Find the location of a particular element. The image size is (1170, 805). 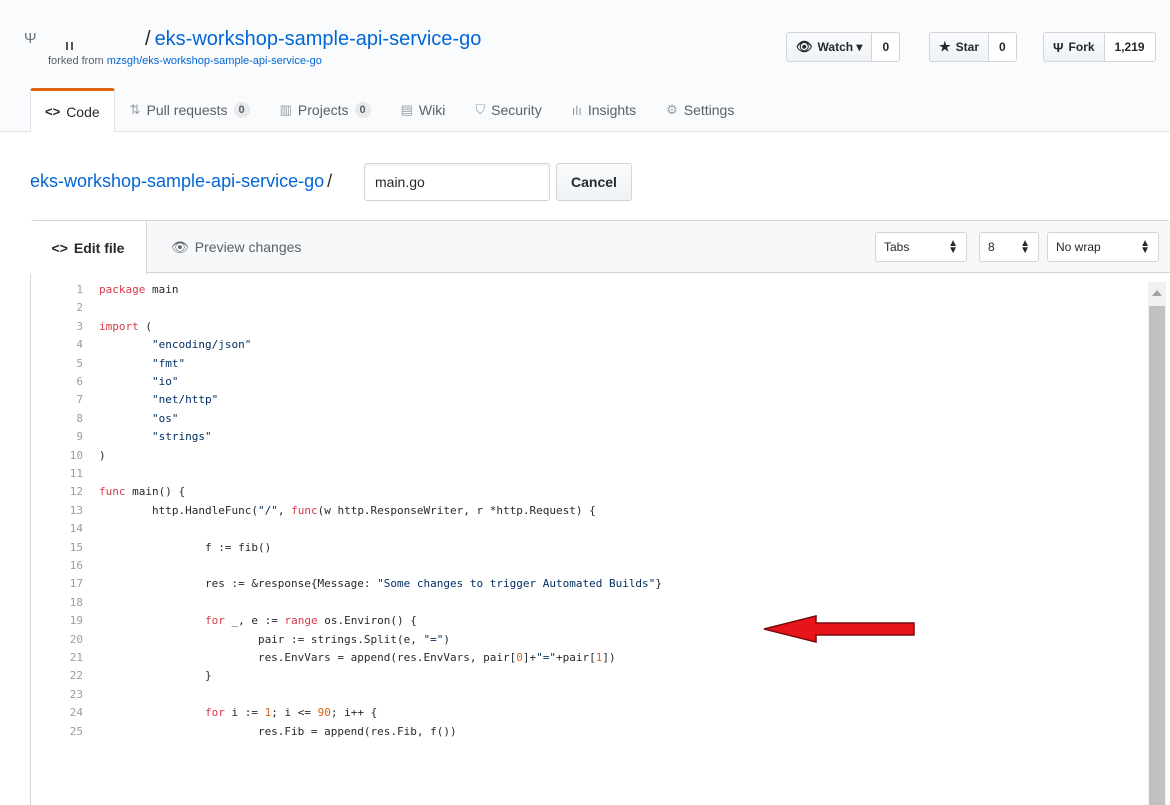

code-line: 11 is located at coordinates (585, 474).